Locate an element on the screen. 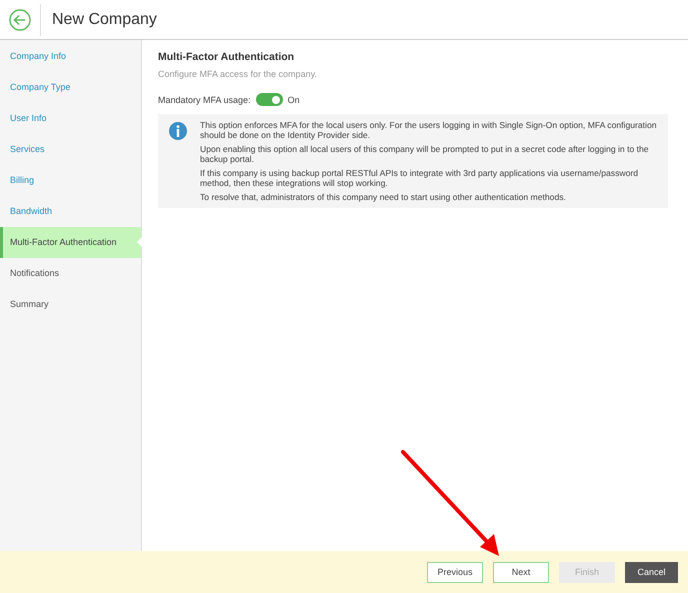  page-title: New Company is located at coordinates (104, 19).